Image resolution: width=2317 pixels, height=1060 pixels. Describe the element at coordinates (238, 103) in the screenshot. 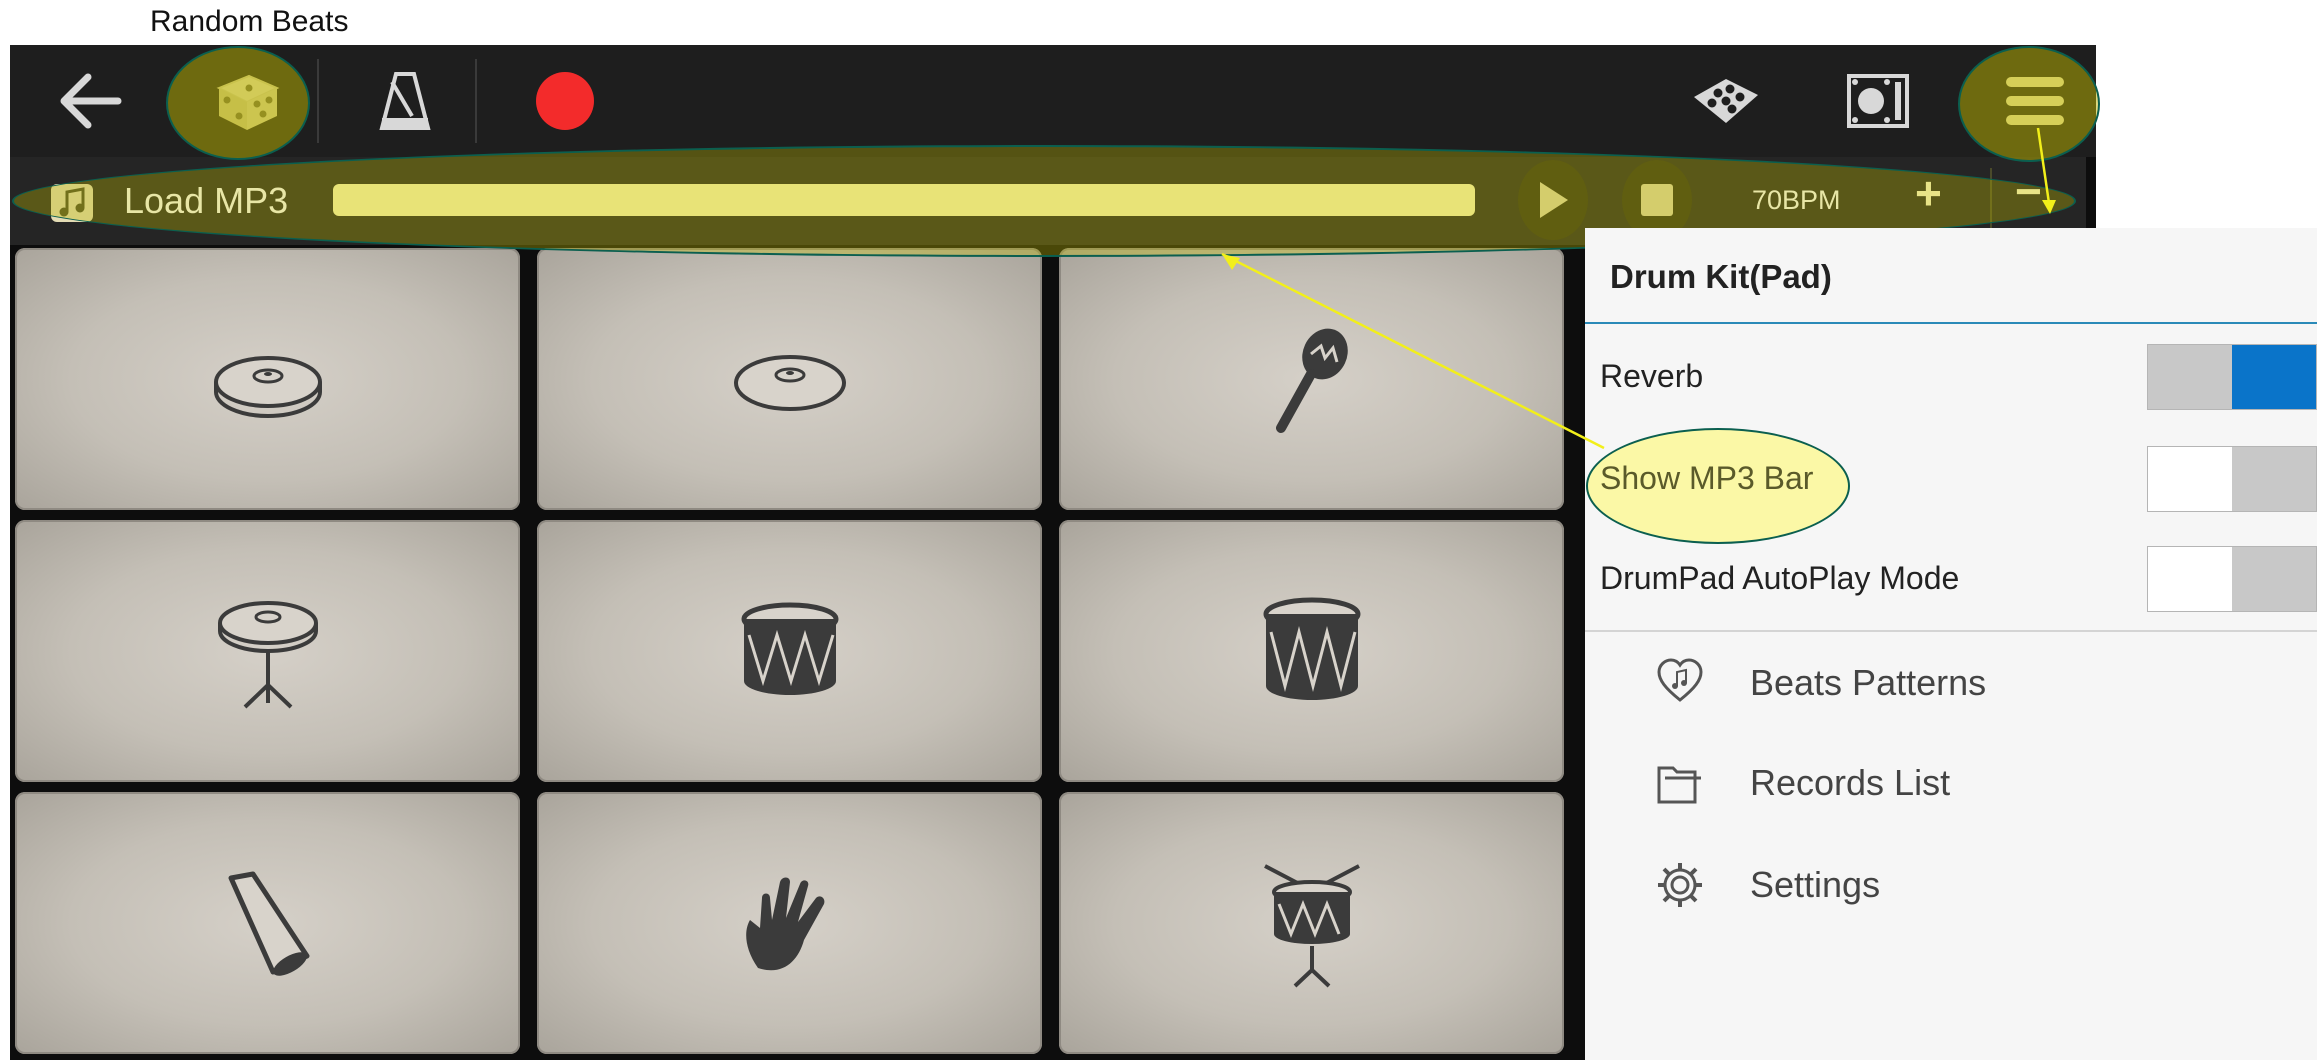

I see `random-beats-highlight` at that location.